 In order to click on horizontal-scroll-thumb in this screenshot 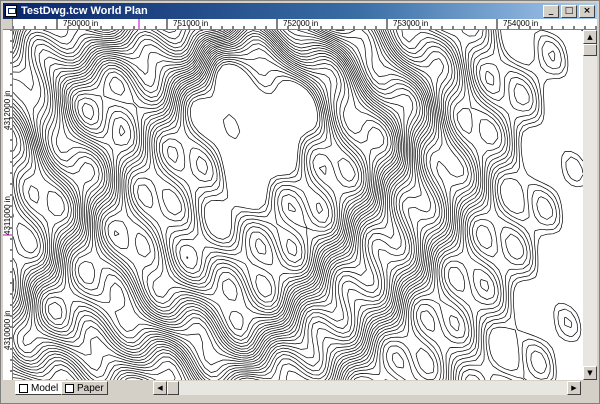, I will do `click(173, 388)`.